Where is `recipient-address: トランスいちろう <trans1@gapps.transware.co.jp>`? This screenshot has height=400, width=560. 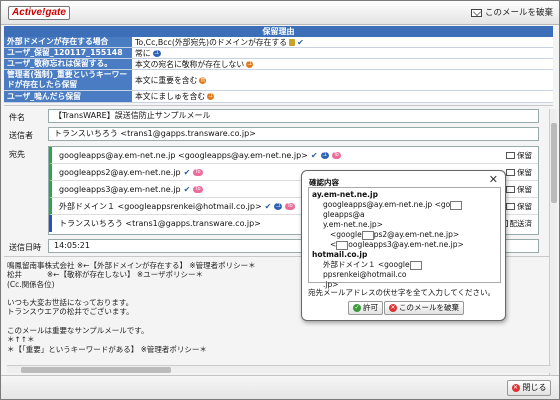
recipient-address: トランスいちろう <trans1@gapps.transware.co.jp> is located at coordinates (160, 223).